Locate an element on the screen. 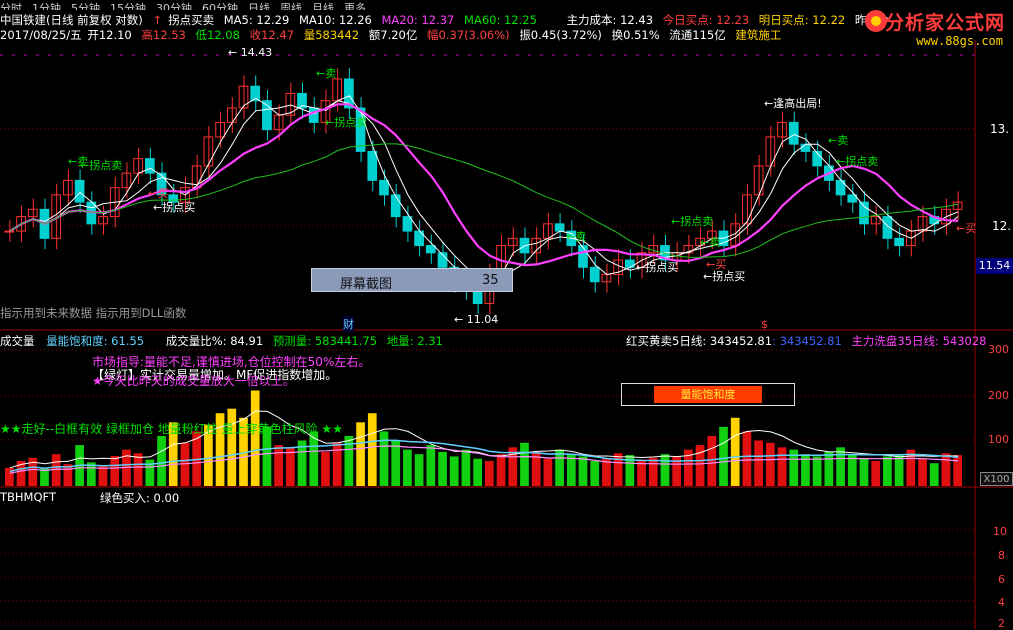 This screenshot has width=1013, height=630. quote-change: 幅0.37(3.06%) is located at coordinates (468, 35).